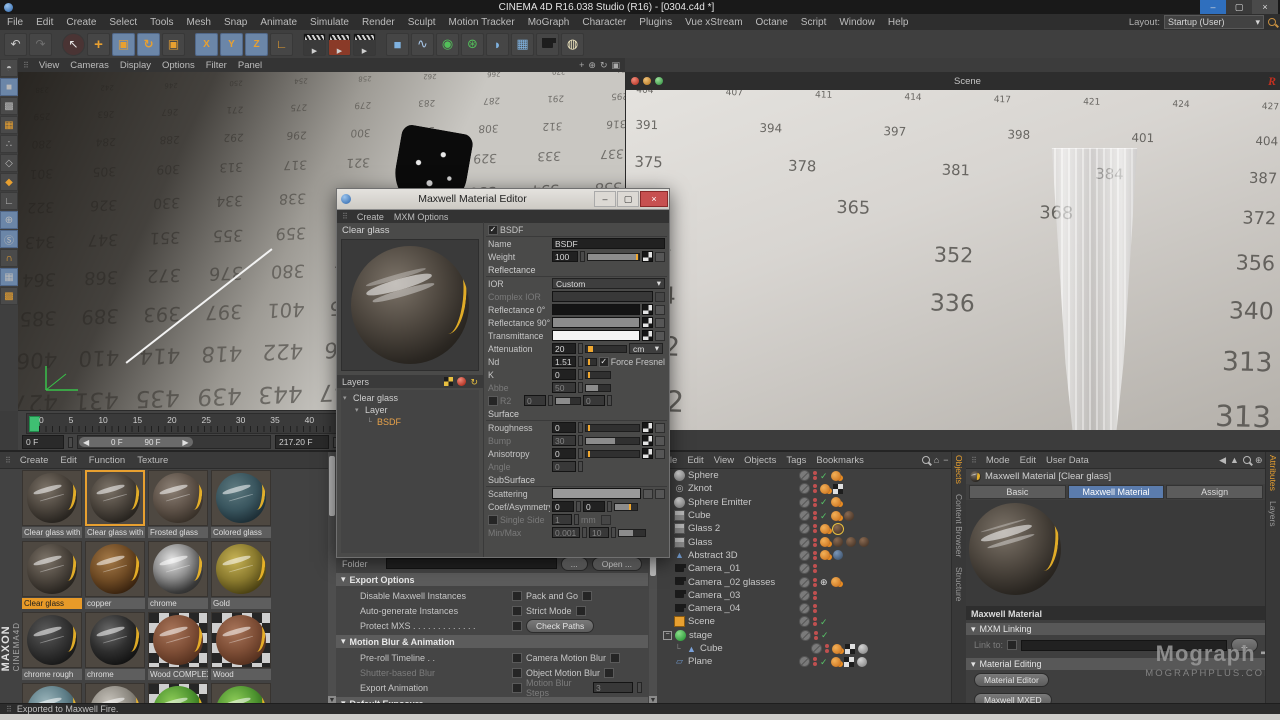  I want to click on mxm-menu-mxm-options: MXM Options, so click(421, 217).